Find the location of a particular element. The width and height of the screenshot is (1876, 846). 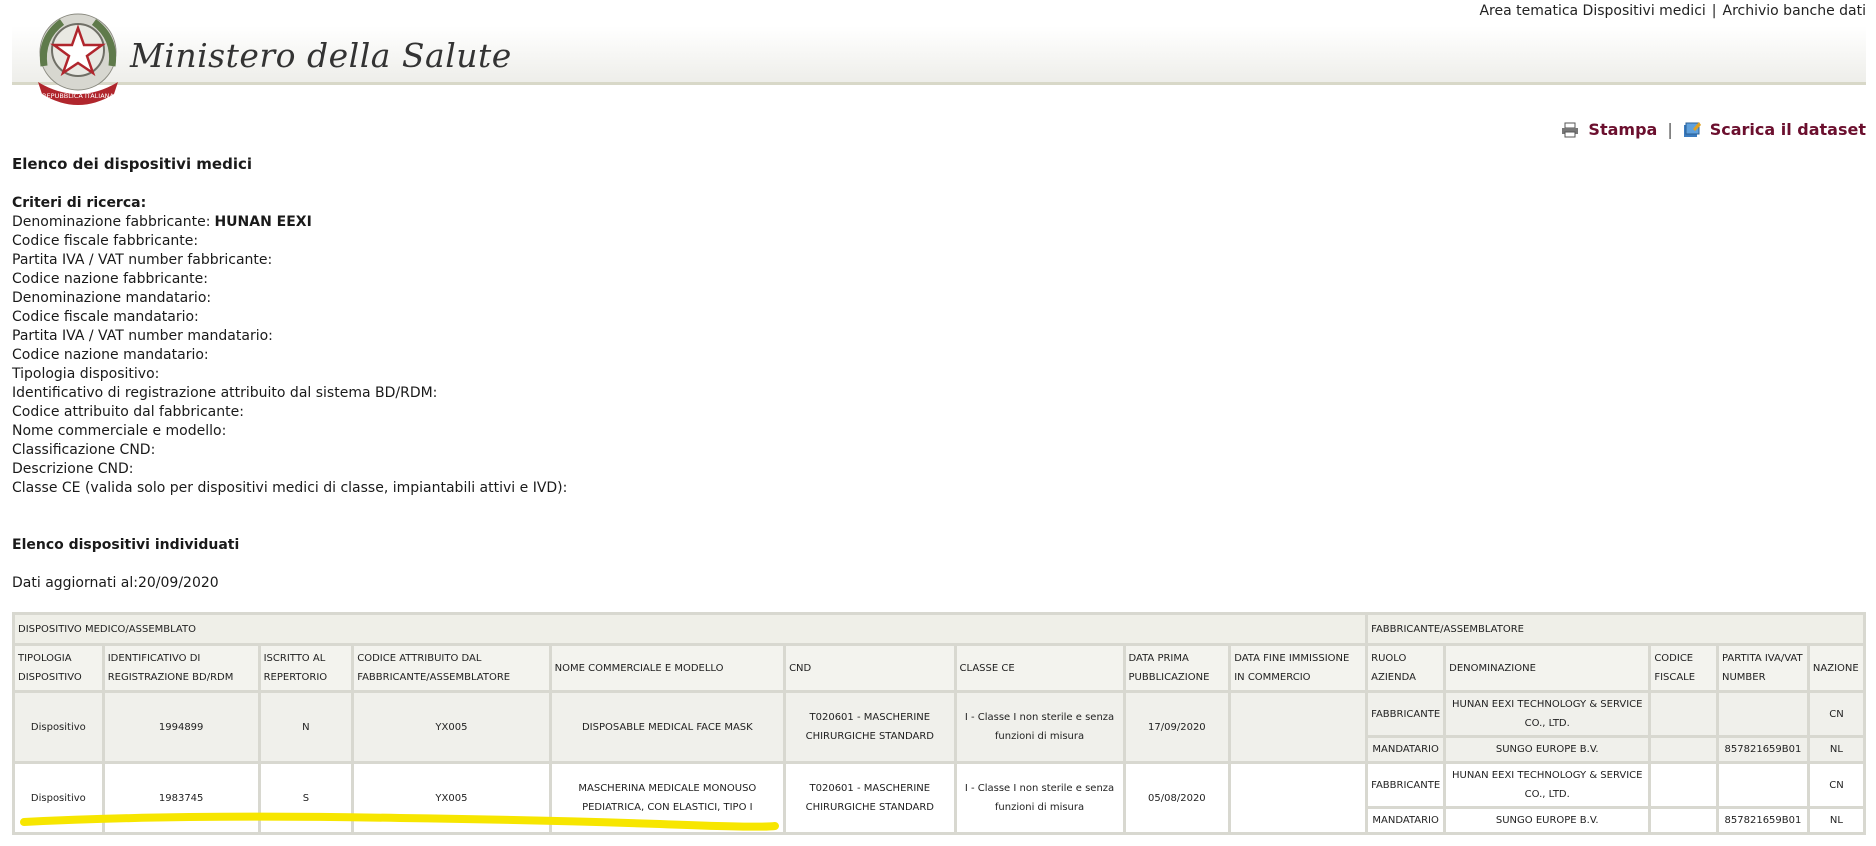

criteria-item: Codice nazione fabbricante: is located at coordinates (291, 279).